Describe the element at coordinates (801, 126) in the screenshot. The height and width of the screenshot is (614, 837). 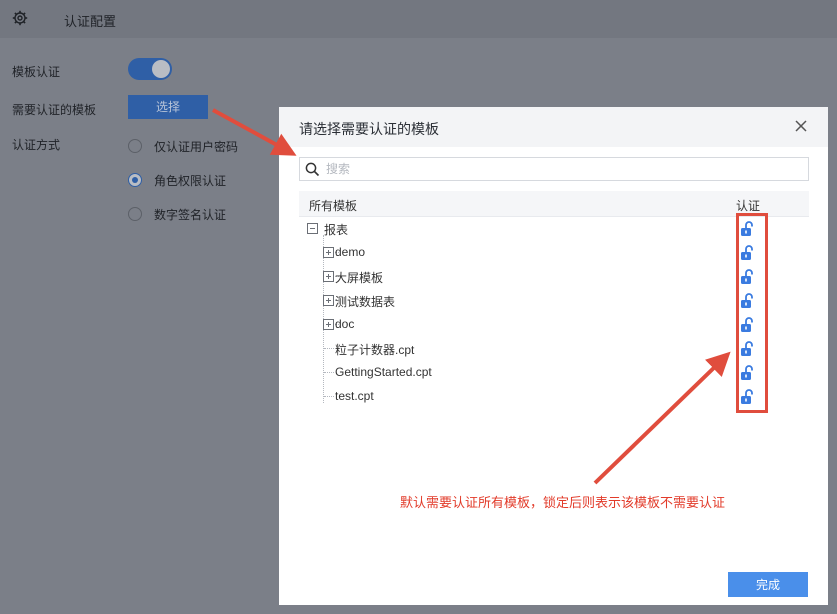
I see `close-icon` at that location.